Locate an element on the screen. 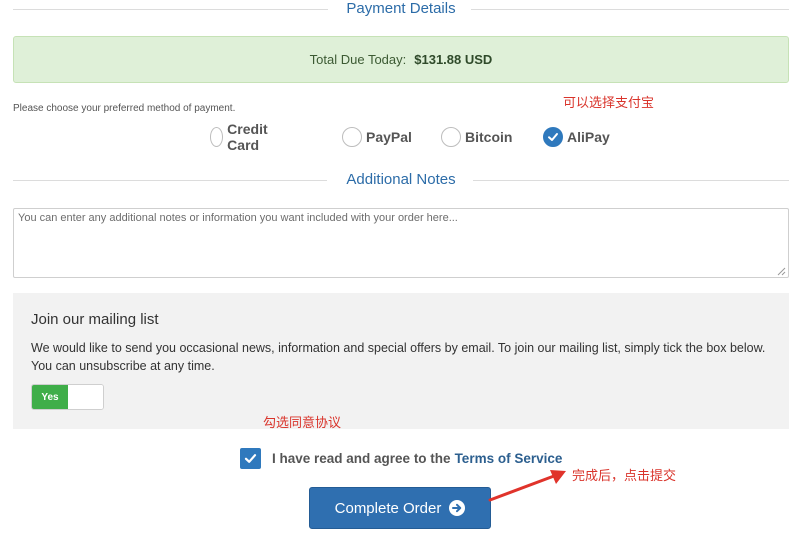 The image size is (800, 544). payment-details-title: Payment Details is located at coordinates (401, 8).